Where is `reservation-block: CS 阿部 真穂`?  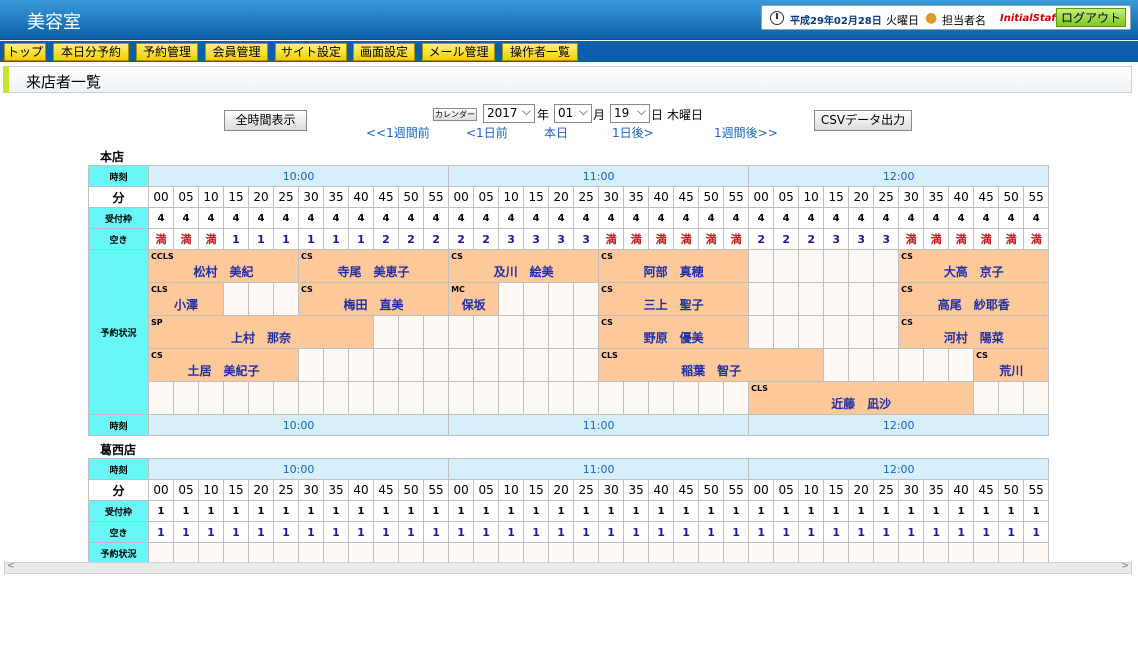
reservation-block: CS 阿部 真穂 is located at coordinates (674, 266).